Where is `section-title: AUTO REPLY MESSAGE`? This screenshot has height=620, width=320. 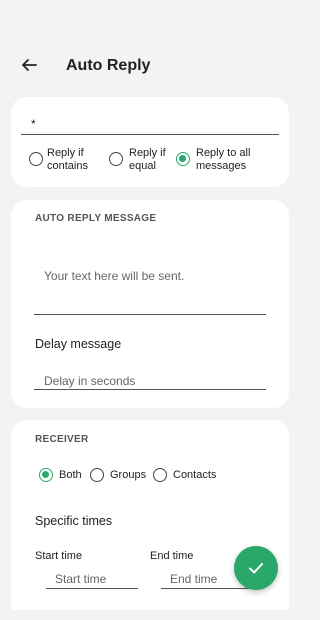 section-title: AUTO REPLY MESSAGE is located at coordinates (96, 218).